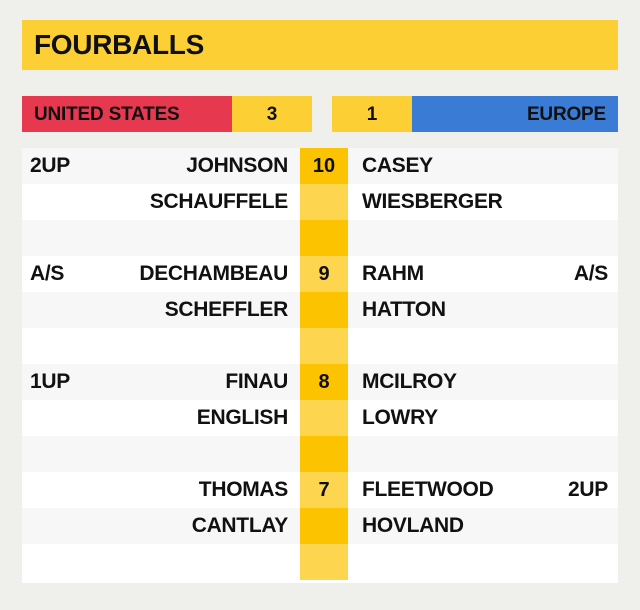 This screenshot has width=640, height=610. What do you see at coordinates (400, 417) in the screenshot?
I see `europe-player-2: LOWRY` at bounding box center [400, 417].